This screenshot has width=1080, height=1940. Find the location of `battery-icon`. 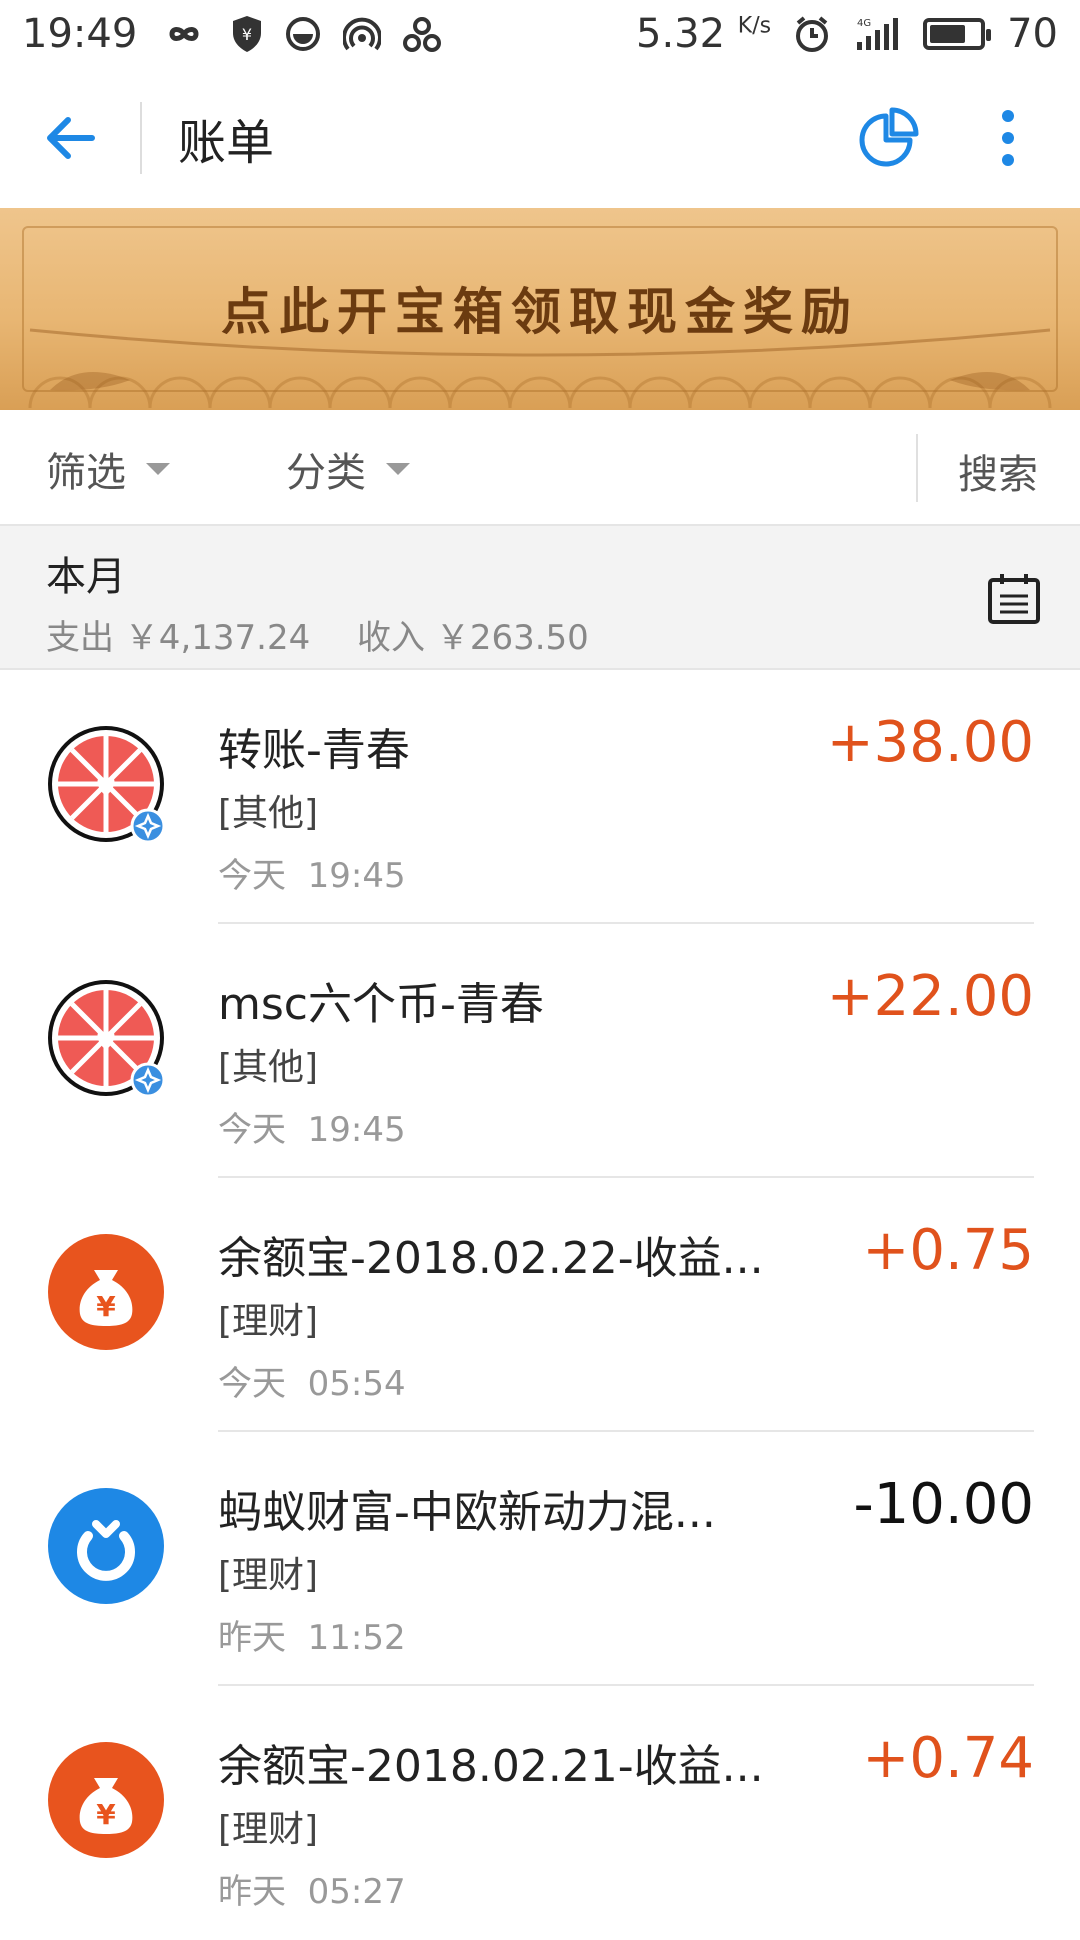

battery-icon is located at coordinates (957, 34).